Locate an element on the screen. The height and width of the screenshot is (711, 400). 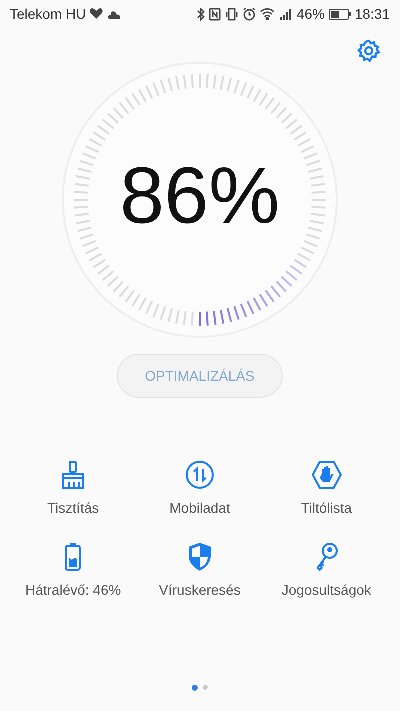
clock-time: 18:31 is located at coordinates (372, 14).